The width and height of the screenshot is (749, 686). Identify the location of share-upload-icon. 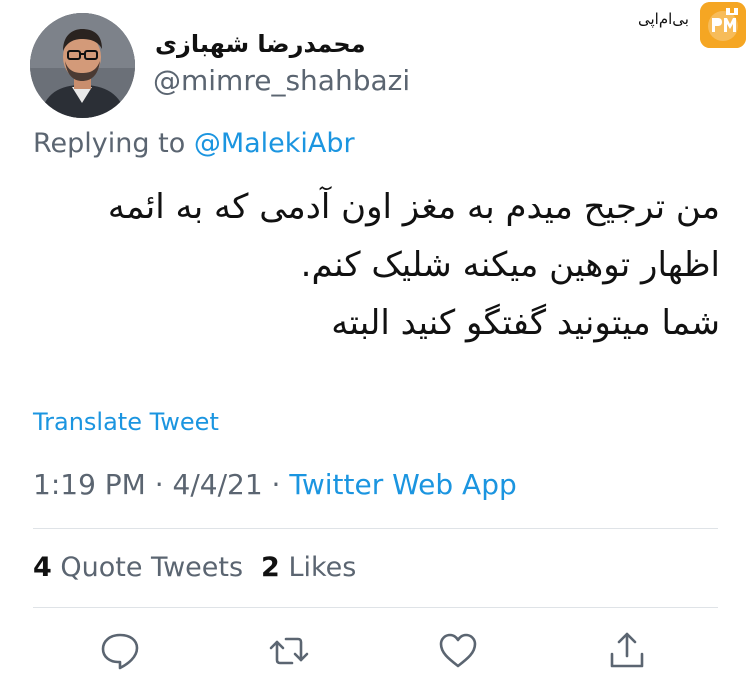
(627, 650).